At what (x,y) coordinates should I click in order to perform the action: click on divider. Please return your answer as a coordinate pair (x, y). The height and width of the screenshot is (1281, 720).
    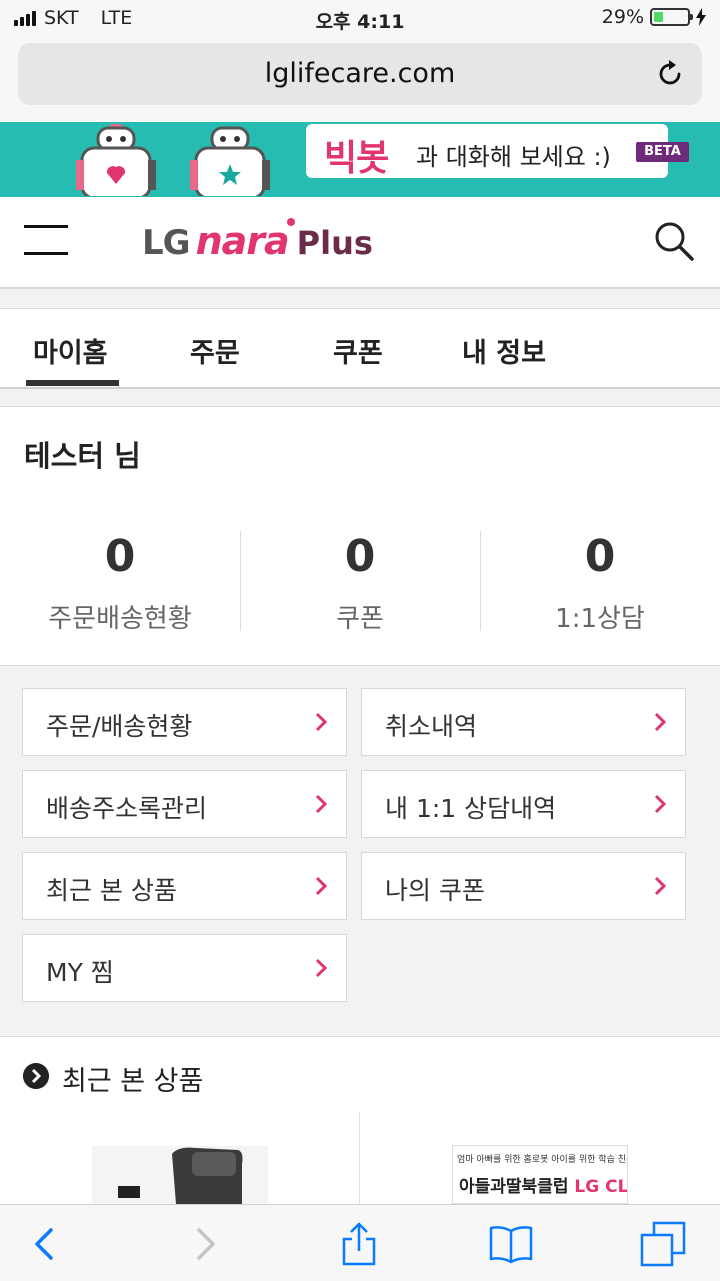
    Looking at the image, I should click on (359, 1158).